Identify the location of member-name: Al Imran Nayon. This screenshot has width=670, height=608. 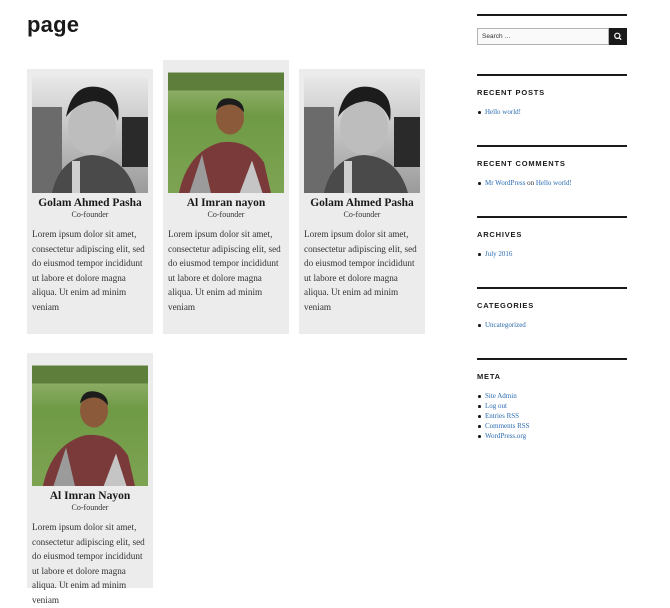
(90, 496).